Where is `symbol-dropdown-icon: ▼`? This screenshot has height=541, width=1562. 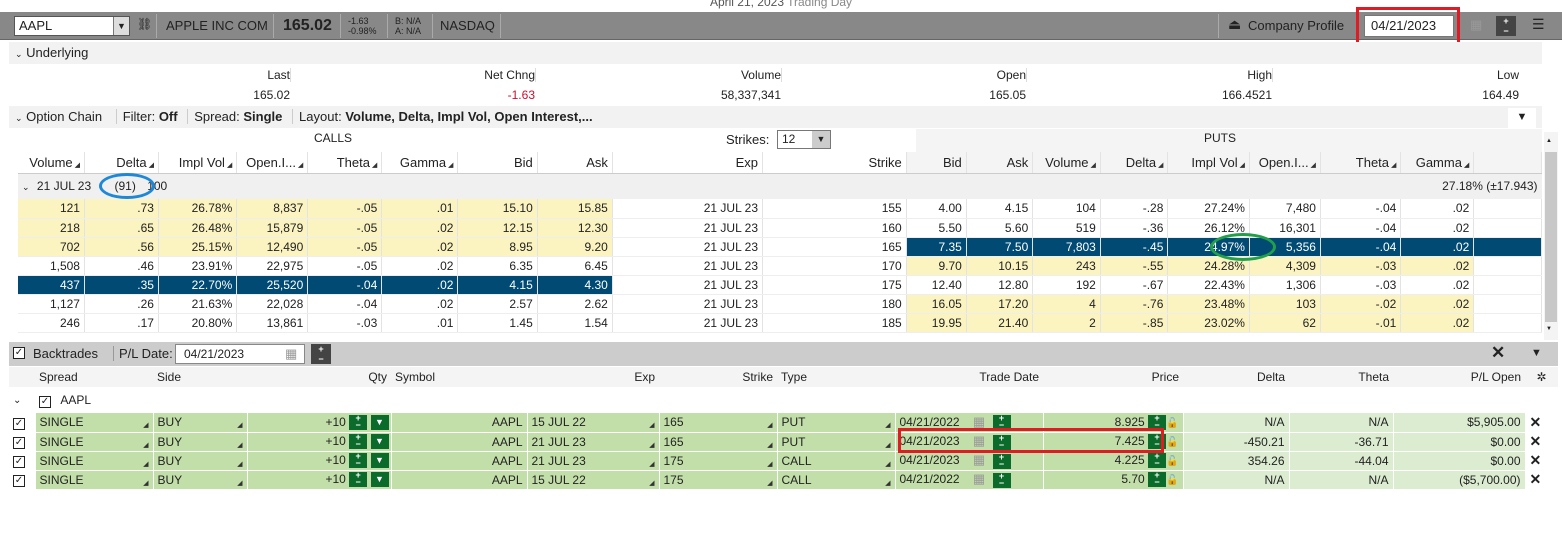
symbol-dropdown-icon: ▼ is located at coordinates (121, 26).